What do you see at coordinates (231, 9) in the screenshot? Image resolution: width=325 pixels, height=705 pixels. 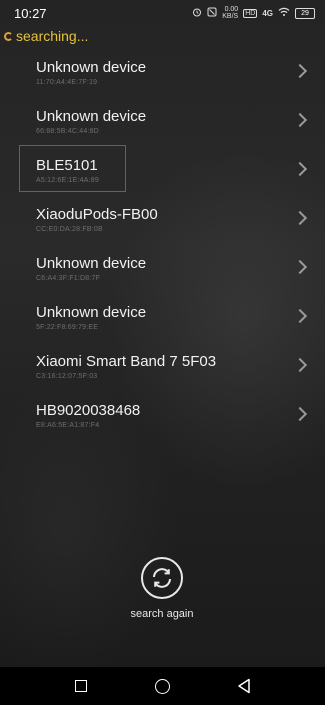 I see `speed-value: 0.00` at bounding box center [231, 9].